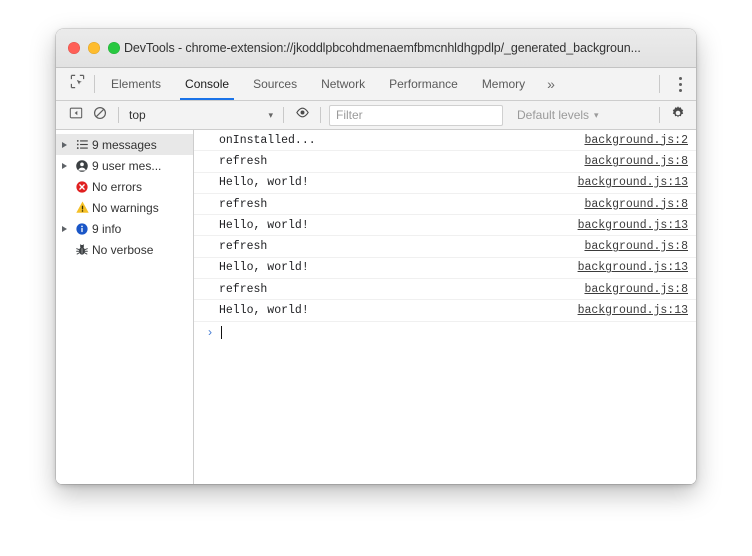  I want to click on sidebar-item-warnings: No warnings, so click(124, 207).